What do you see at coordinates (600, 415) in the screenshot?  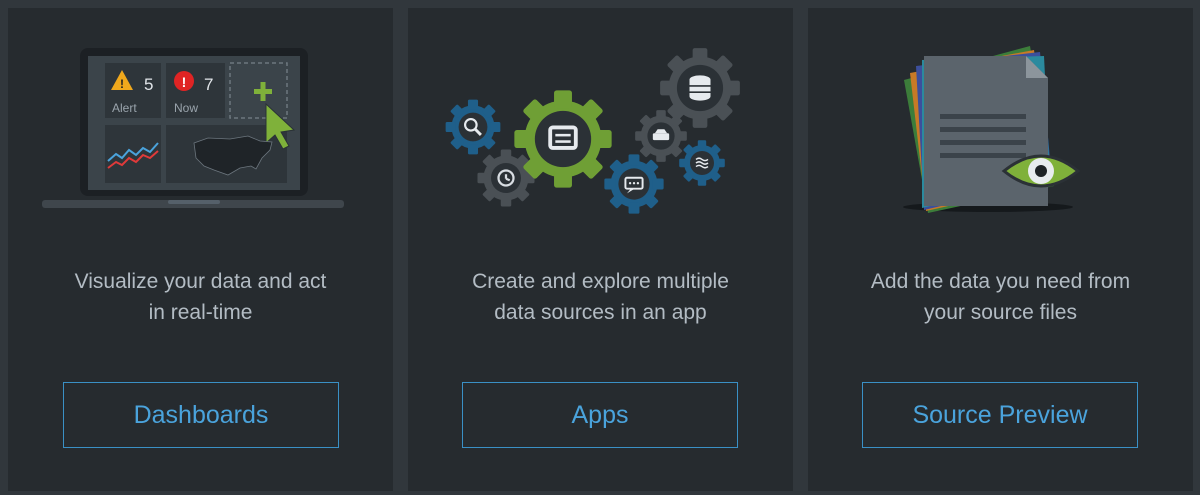 I see `apps-button: Apps` at bounding box center [600, 415].